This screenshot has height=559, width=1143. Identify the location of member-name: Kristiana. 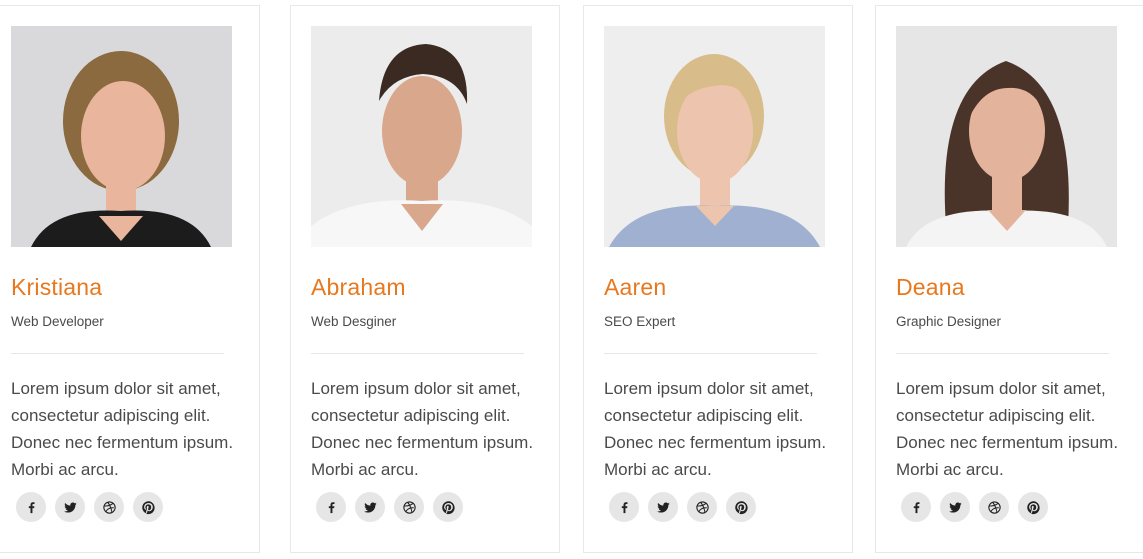
(57, 287).